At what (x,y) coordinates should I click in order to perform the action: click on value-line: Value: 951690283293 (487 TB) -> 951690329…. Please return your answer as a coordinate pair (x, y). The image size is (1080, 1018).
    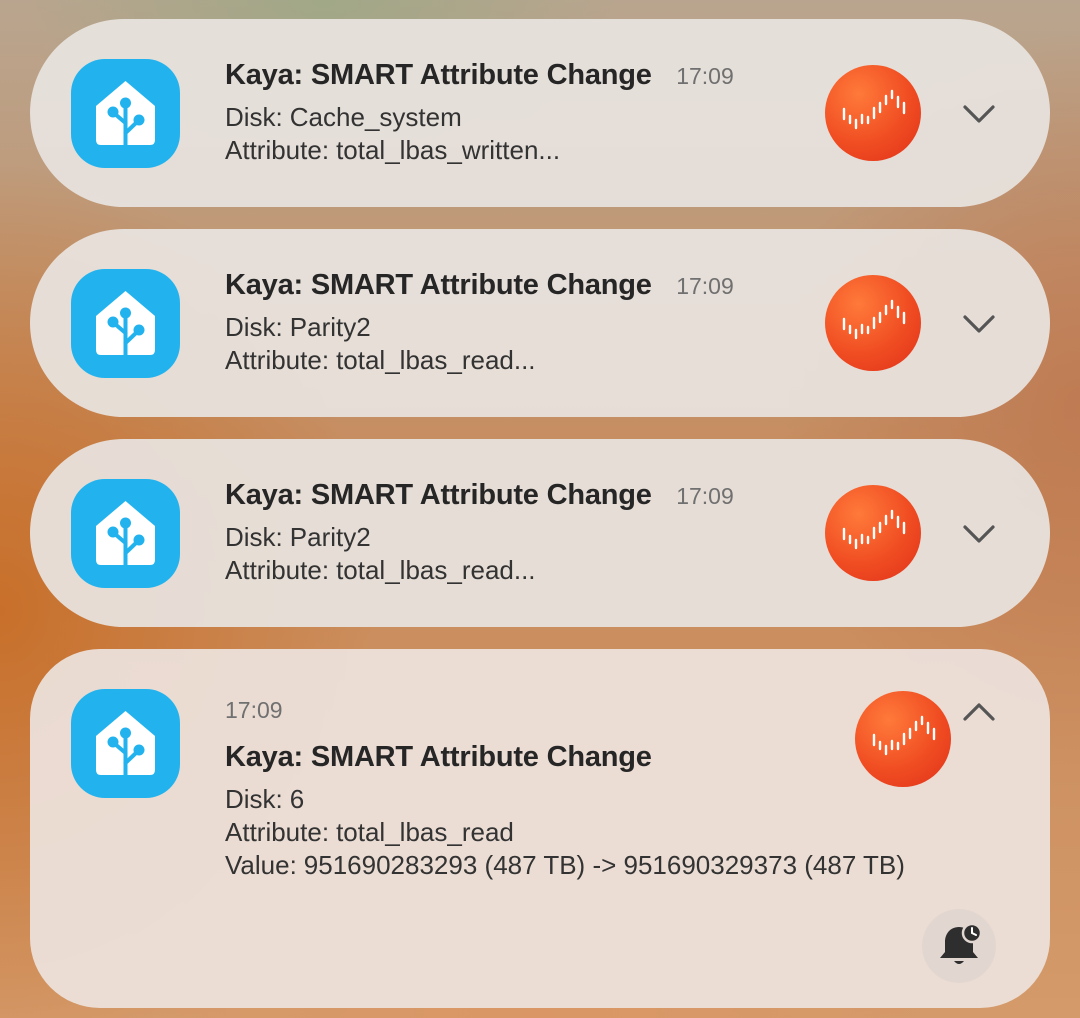
    Looking at the image, I should click on (565, 865).